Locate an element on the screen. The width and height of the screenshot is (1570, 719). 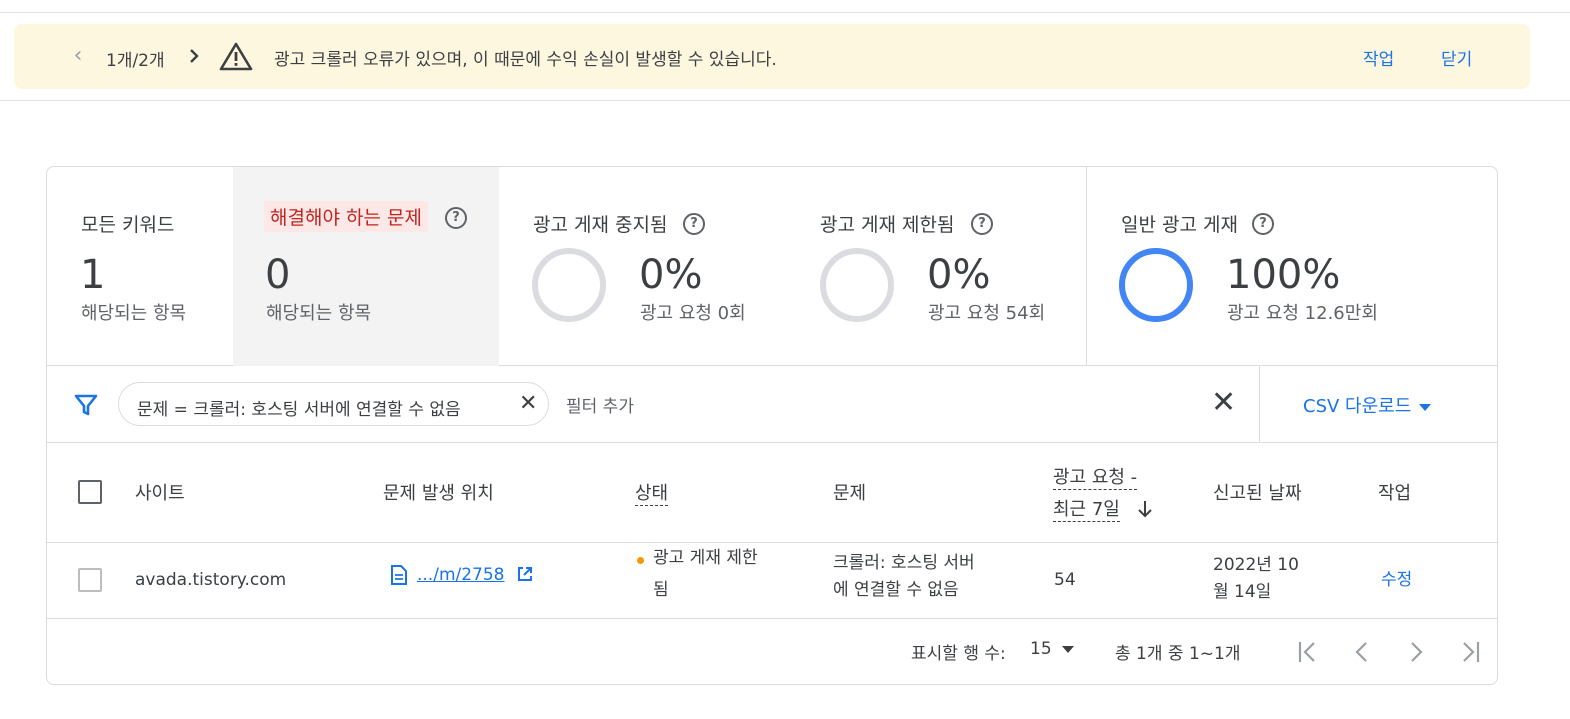
stat-limited-sub: 광고 요청 54회 is located at coordinates (987, 313).